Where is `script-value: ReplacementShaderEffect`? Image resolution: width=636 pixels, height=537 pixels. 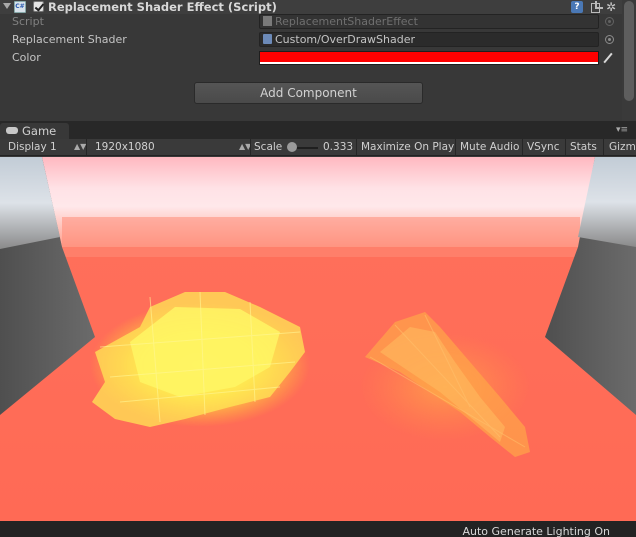 script-value: ReplacementShaderEffect is located at coordinates (346, 21).